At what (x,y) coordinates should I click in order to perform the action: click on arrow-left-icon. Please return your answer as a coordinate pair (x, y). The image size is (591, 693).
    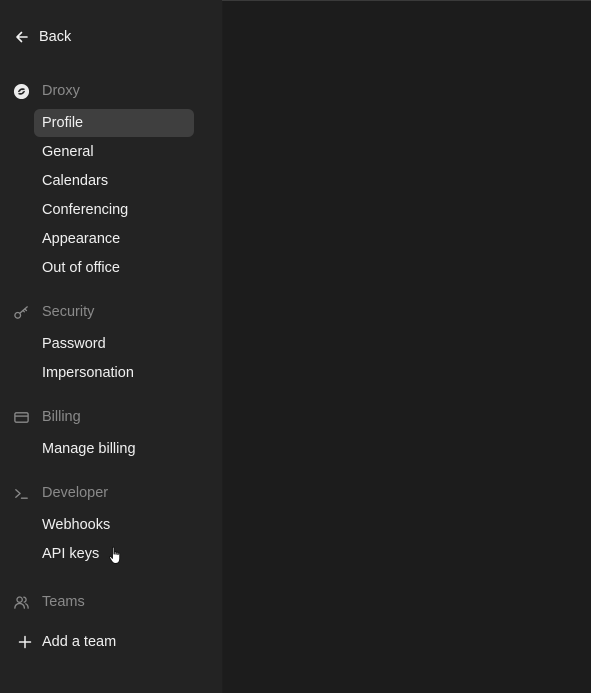
    Looking at the image, I should click on (22, 37).